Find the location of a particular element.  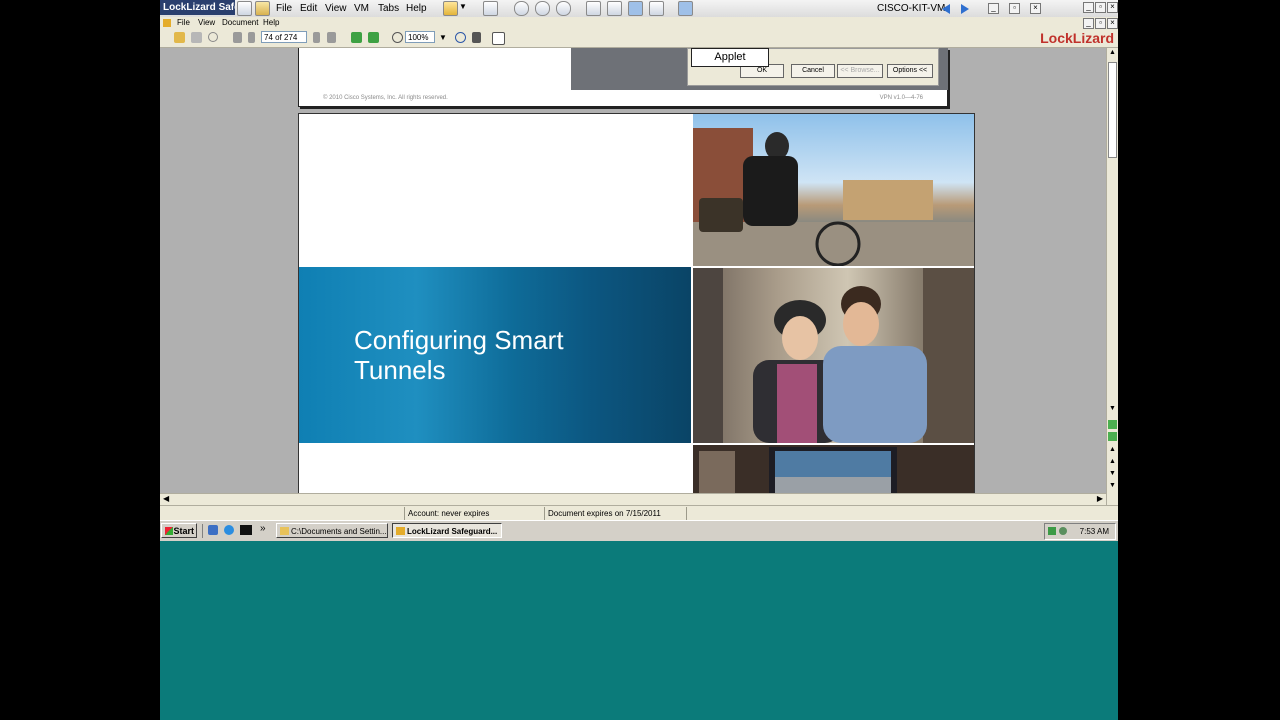

vm-menu-file: File is located at coordinates (284, 8).